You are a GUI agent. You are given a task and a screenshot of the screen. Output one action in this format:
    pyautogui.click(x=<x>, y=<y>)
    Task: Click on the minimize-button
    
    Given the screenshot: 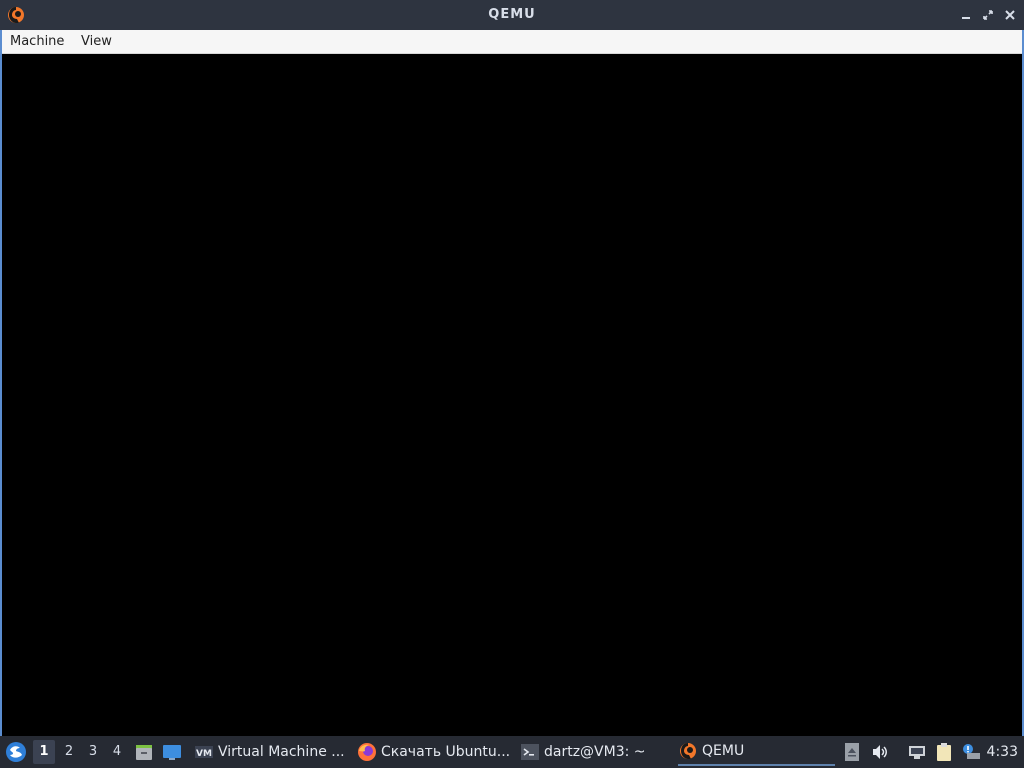 What is the action you would take?
    pyautogui.click(x=966, y=15)
    